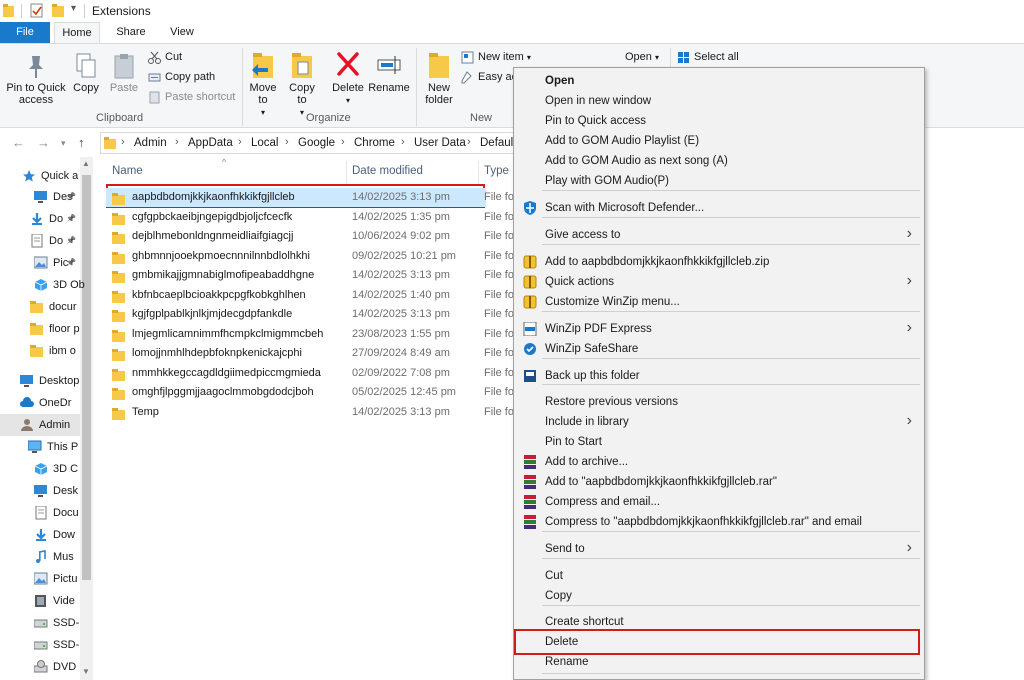 This screenshot has height=680, width=1024. What do you see at coordinates (708, 57) in the screenshot?
I see `select-all-button: Select all` at bounding box center [708, 57].